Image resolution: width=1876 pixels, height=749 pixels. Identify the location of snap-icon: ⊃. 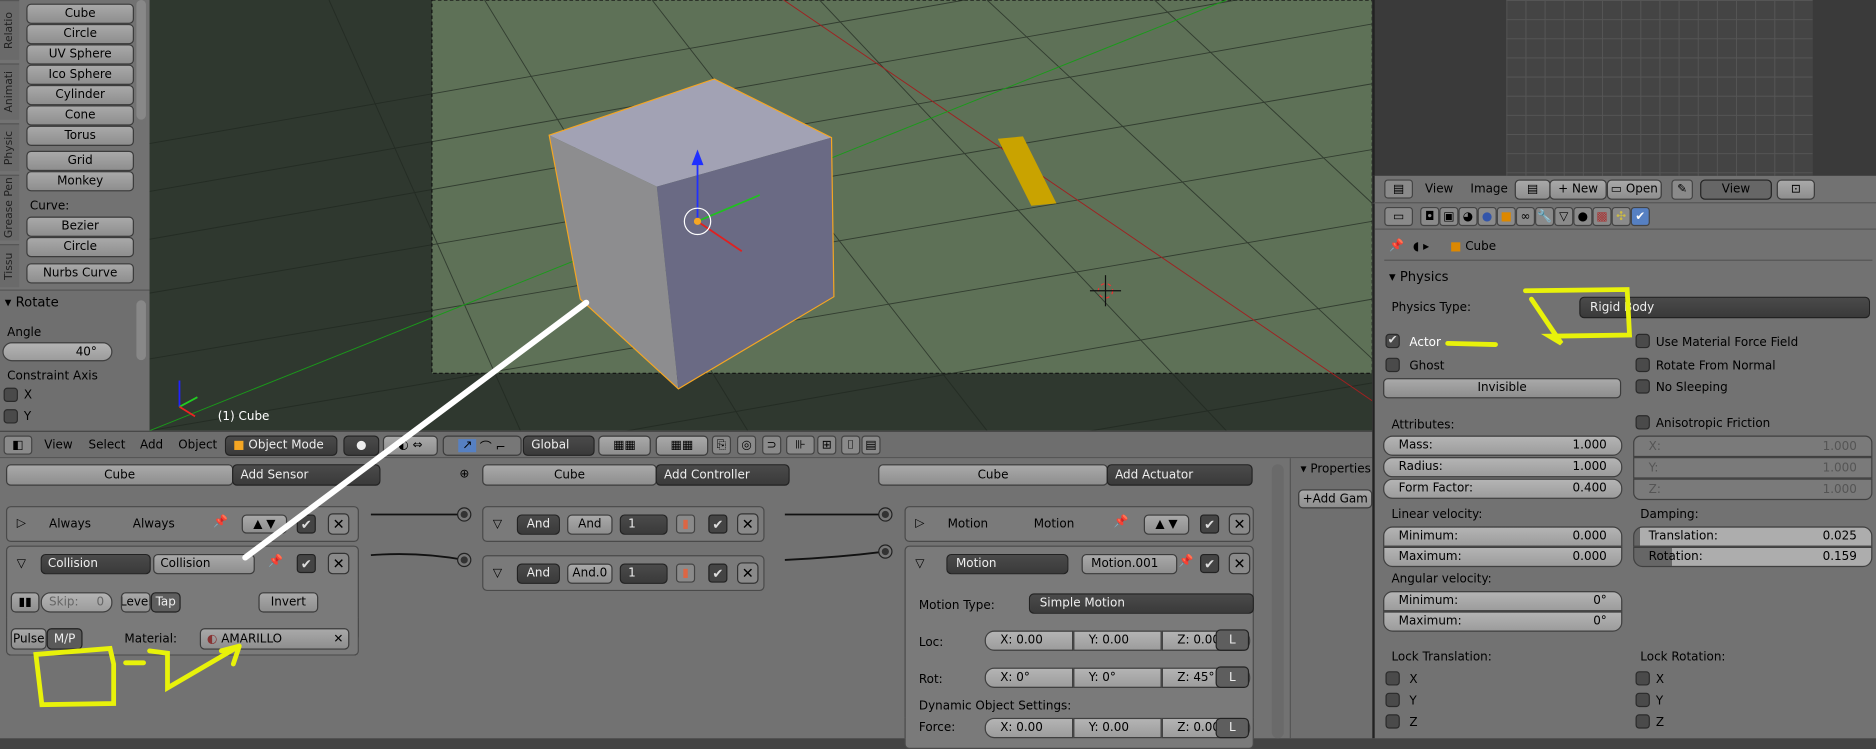
(772, 445).